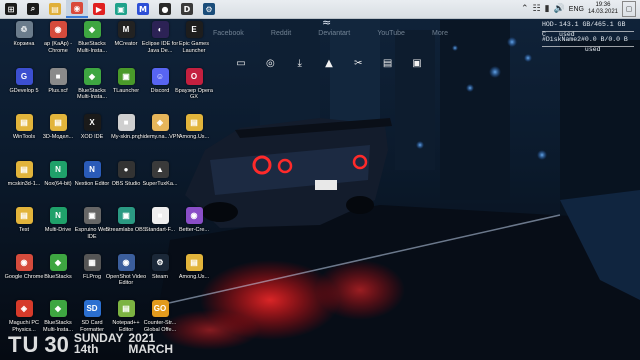  I want to click on date-month: MARCH, so click(151, 349).